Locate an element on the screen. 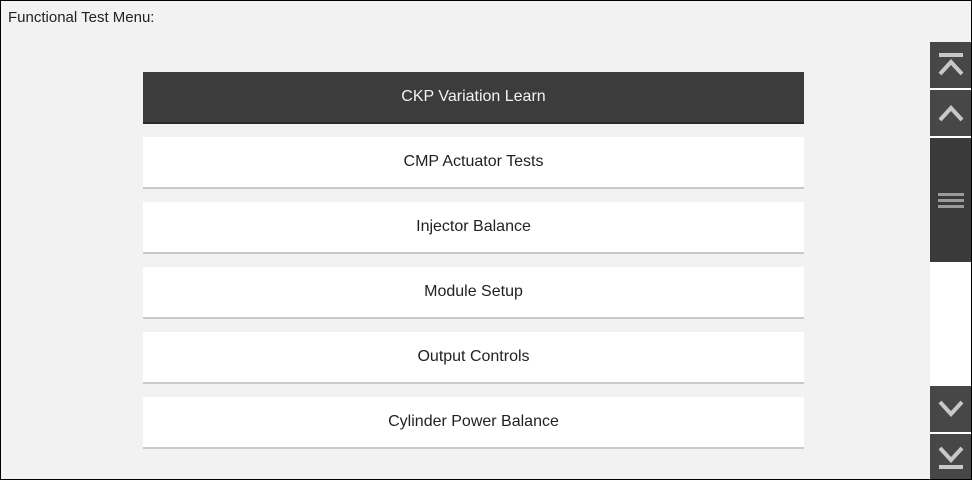 This screenshot has width=972, height=480. chevron-up-icon is located at coordinates (951, 113).